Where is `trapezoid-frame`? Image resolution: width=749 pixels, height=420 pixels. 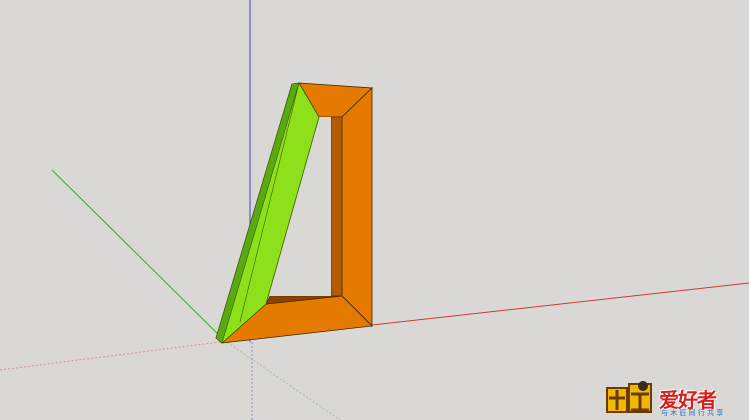
trapezoid-frame is located at coordinates (294, 213).